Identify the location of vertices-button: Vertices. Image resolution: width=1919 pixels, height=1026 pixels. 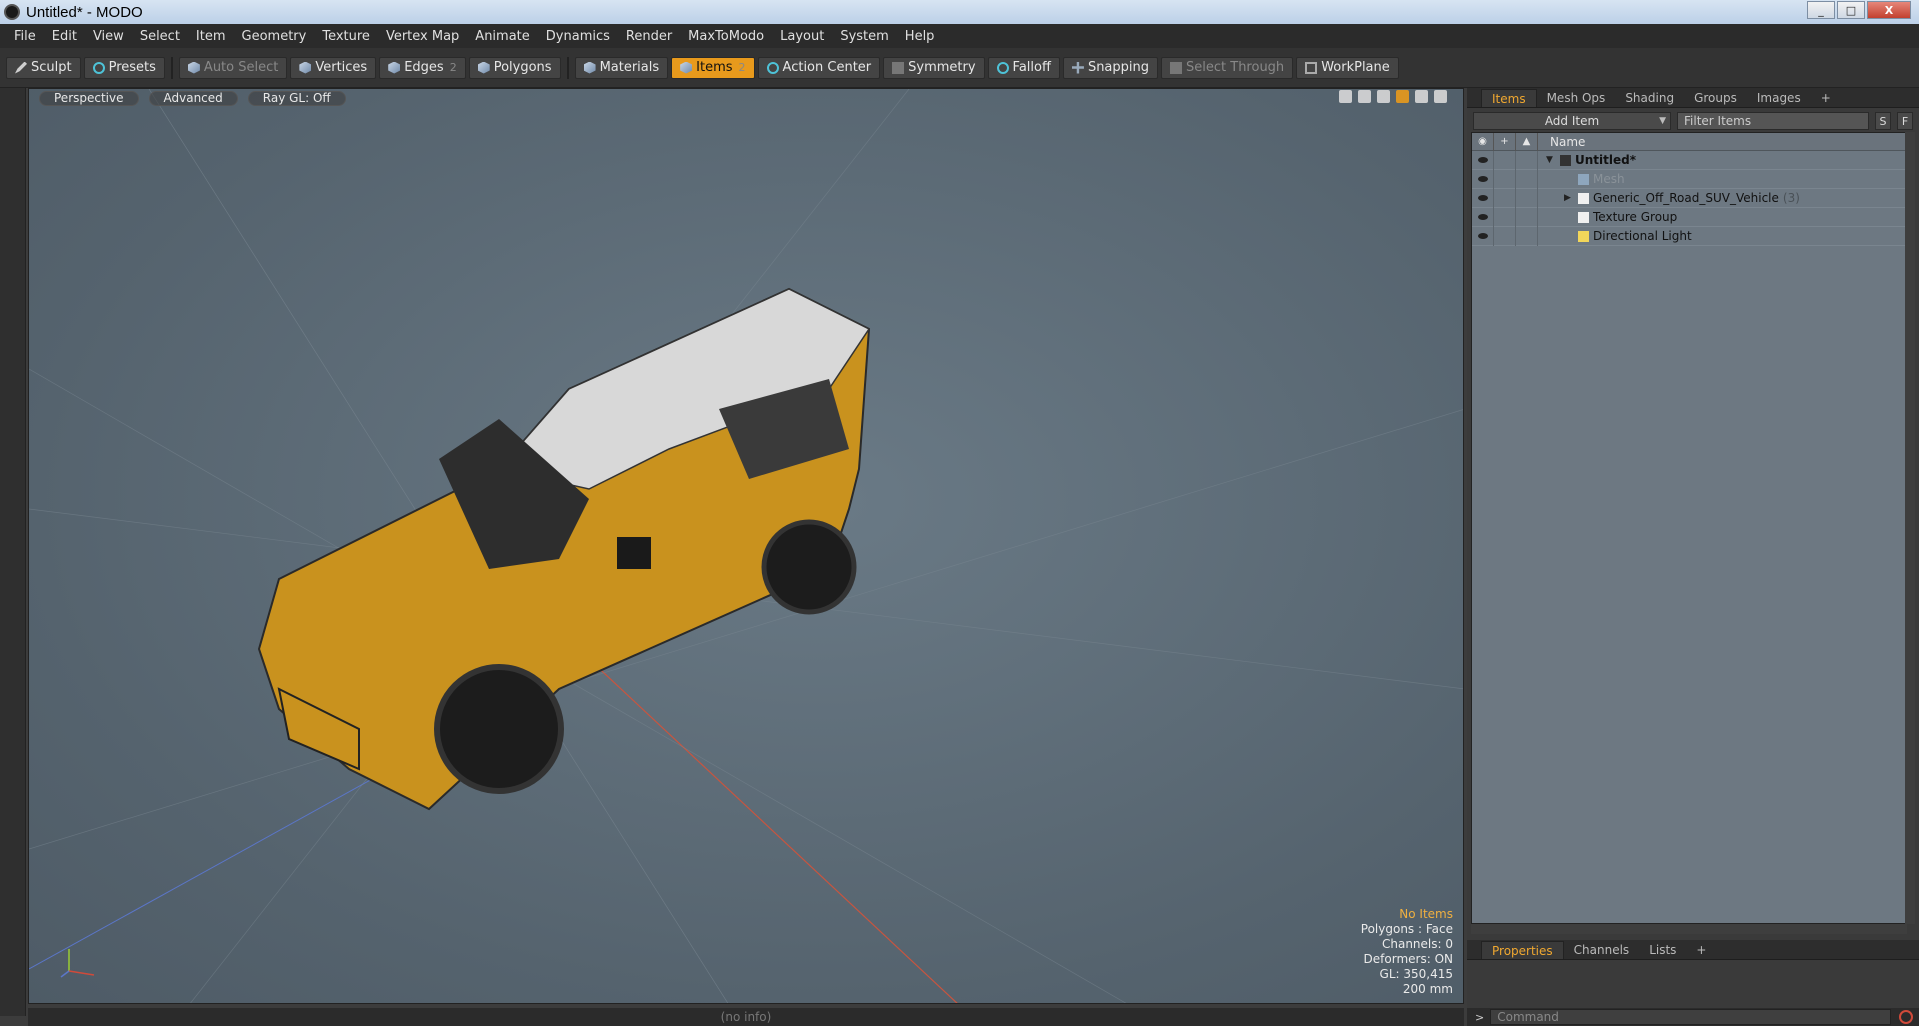
(333, 67).